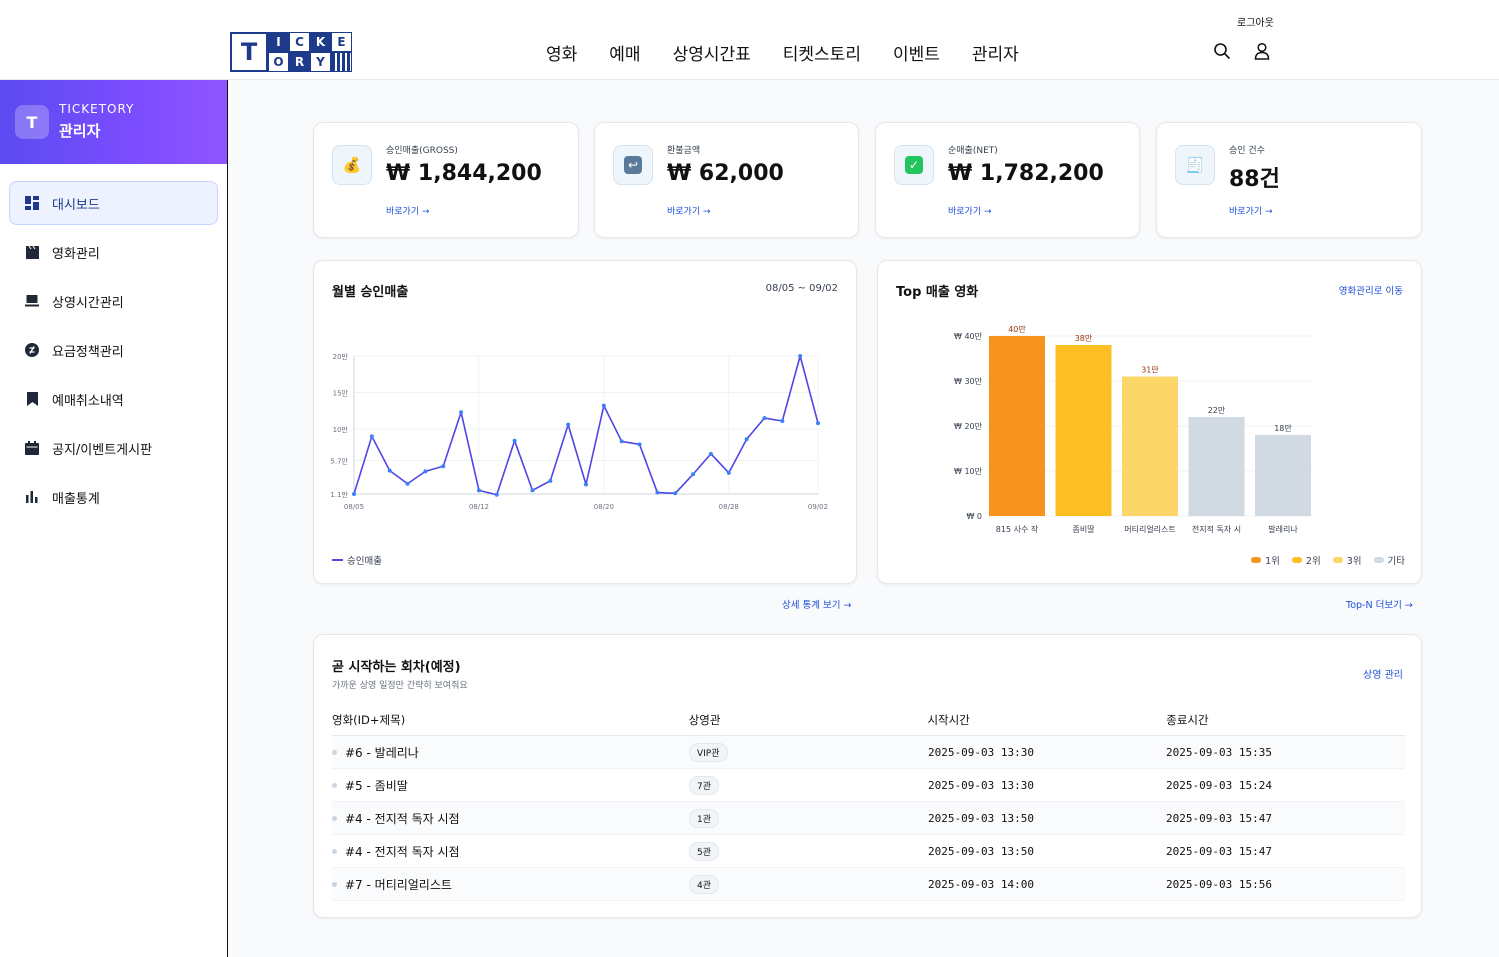 The width and height of the screenshot is (1499, 957). Describe the element at coordinates (1389, 560) in the screenshot. I see `legend-item-other: 기타` at that location.